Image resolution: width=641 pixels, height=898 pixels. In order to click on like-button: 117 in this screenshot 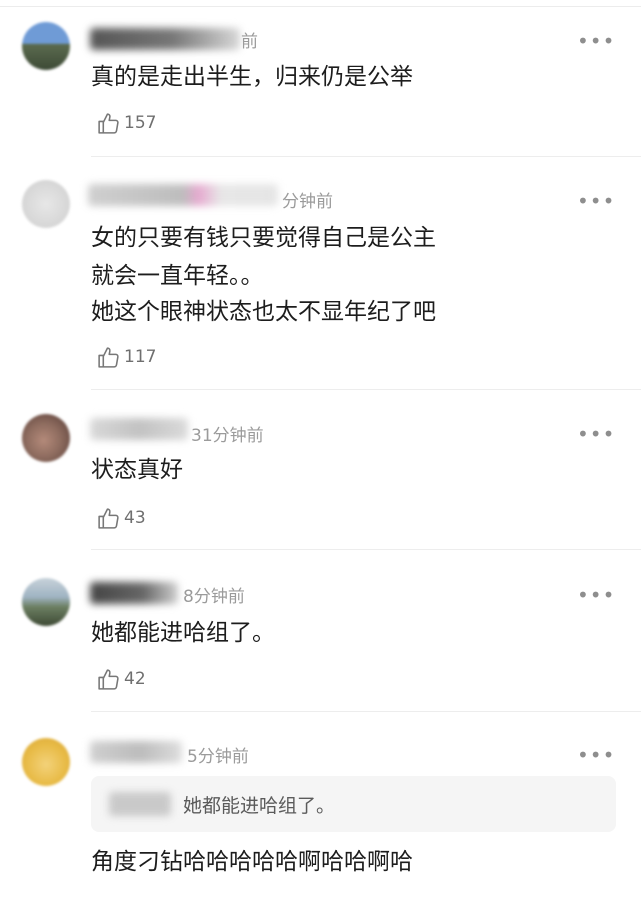, I will do `click(126, 357)`.